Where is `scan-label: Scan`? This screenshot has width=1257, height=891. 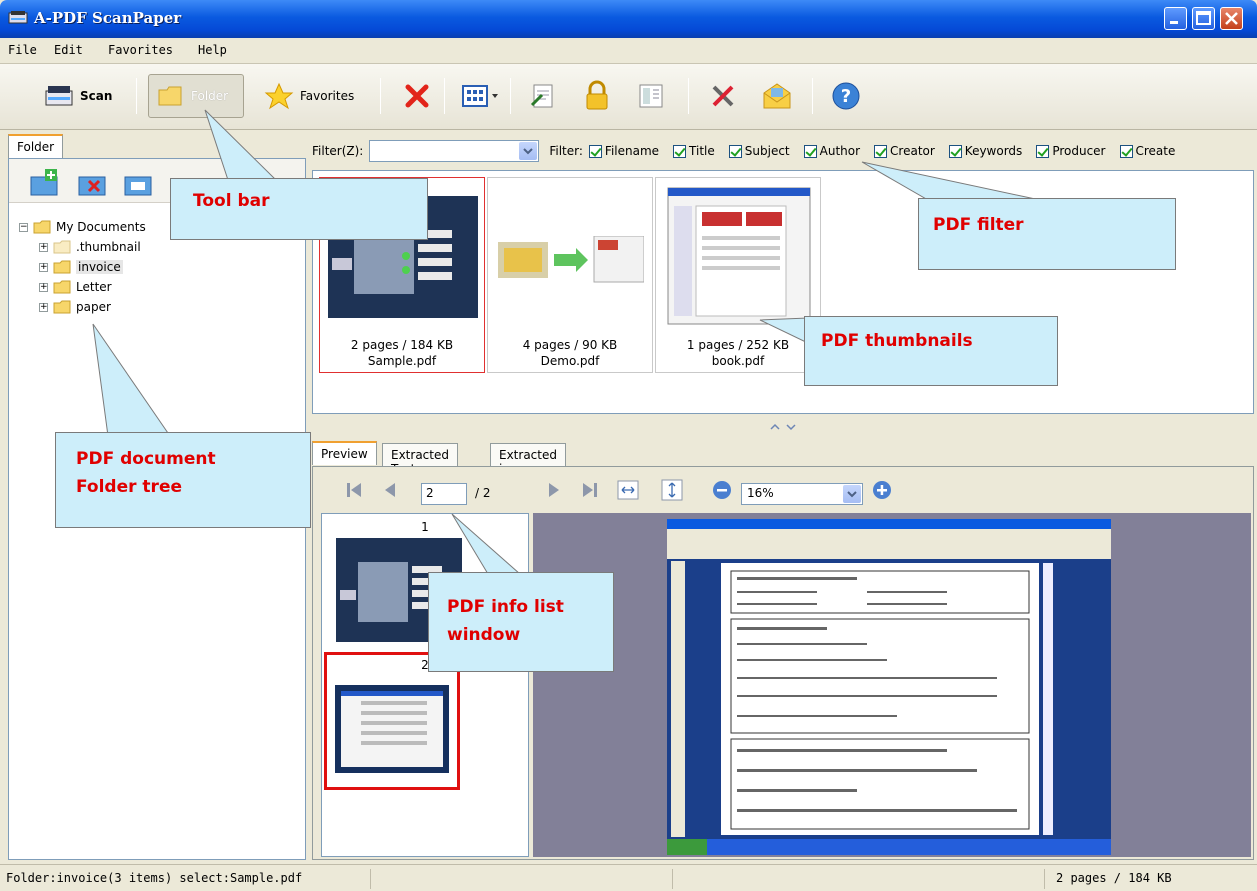
scan-label: Scan is located at coordinates (96, 96).